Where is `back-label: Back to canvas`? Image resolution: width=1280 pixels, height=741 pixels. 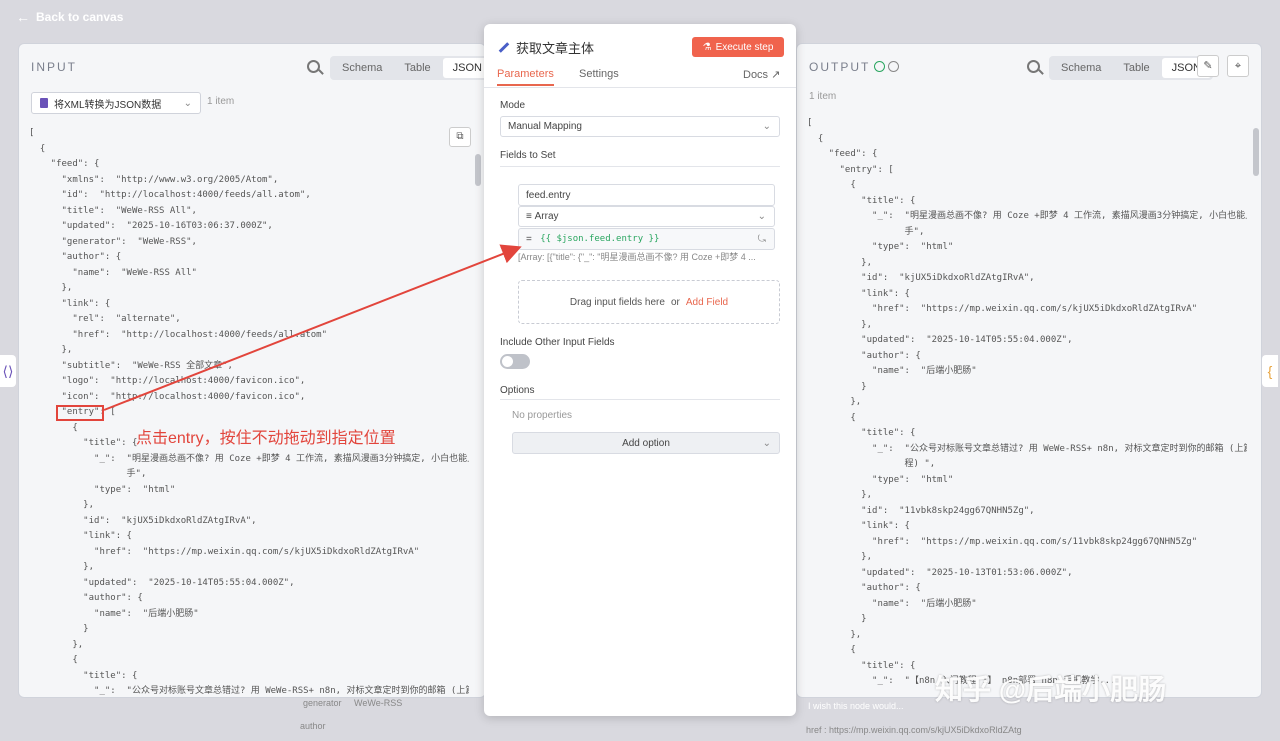
back-label: Back to canvas is located at coordinates (80, 17).